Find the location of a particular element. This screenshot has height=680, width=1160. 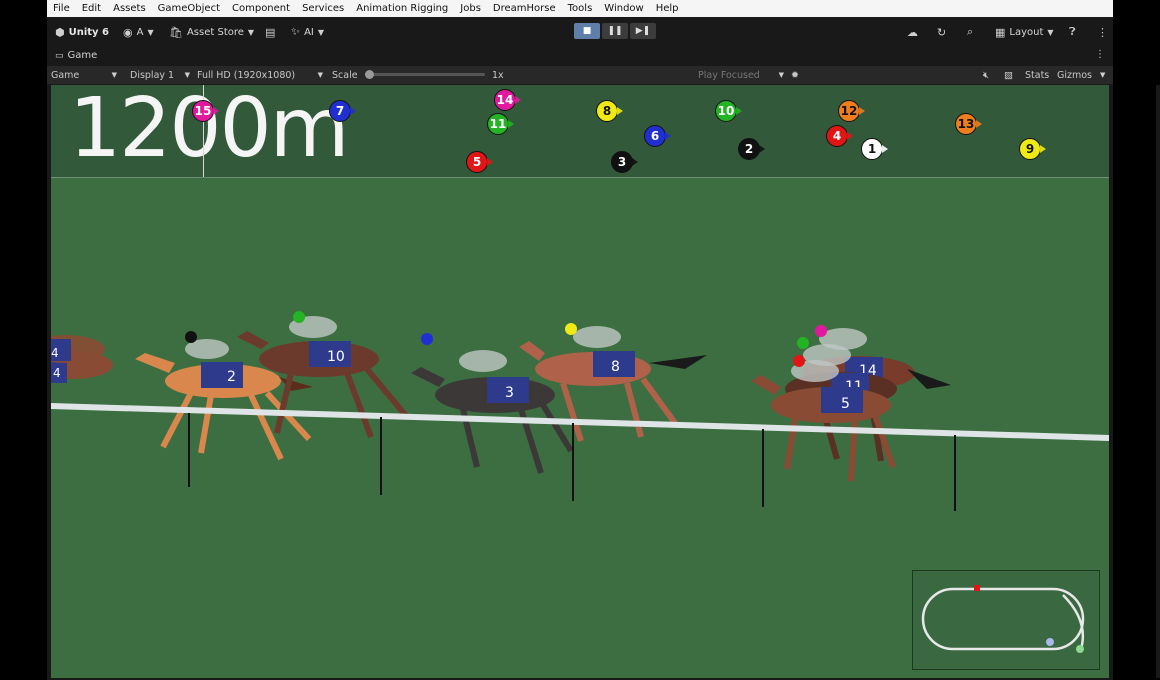

position-marker-number: 7 is located at coordinates (340, 111).